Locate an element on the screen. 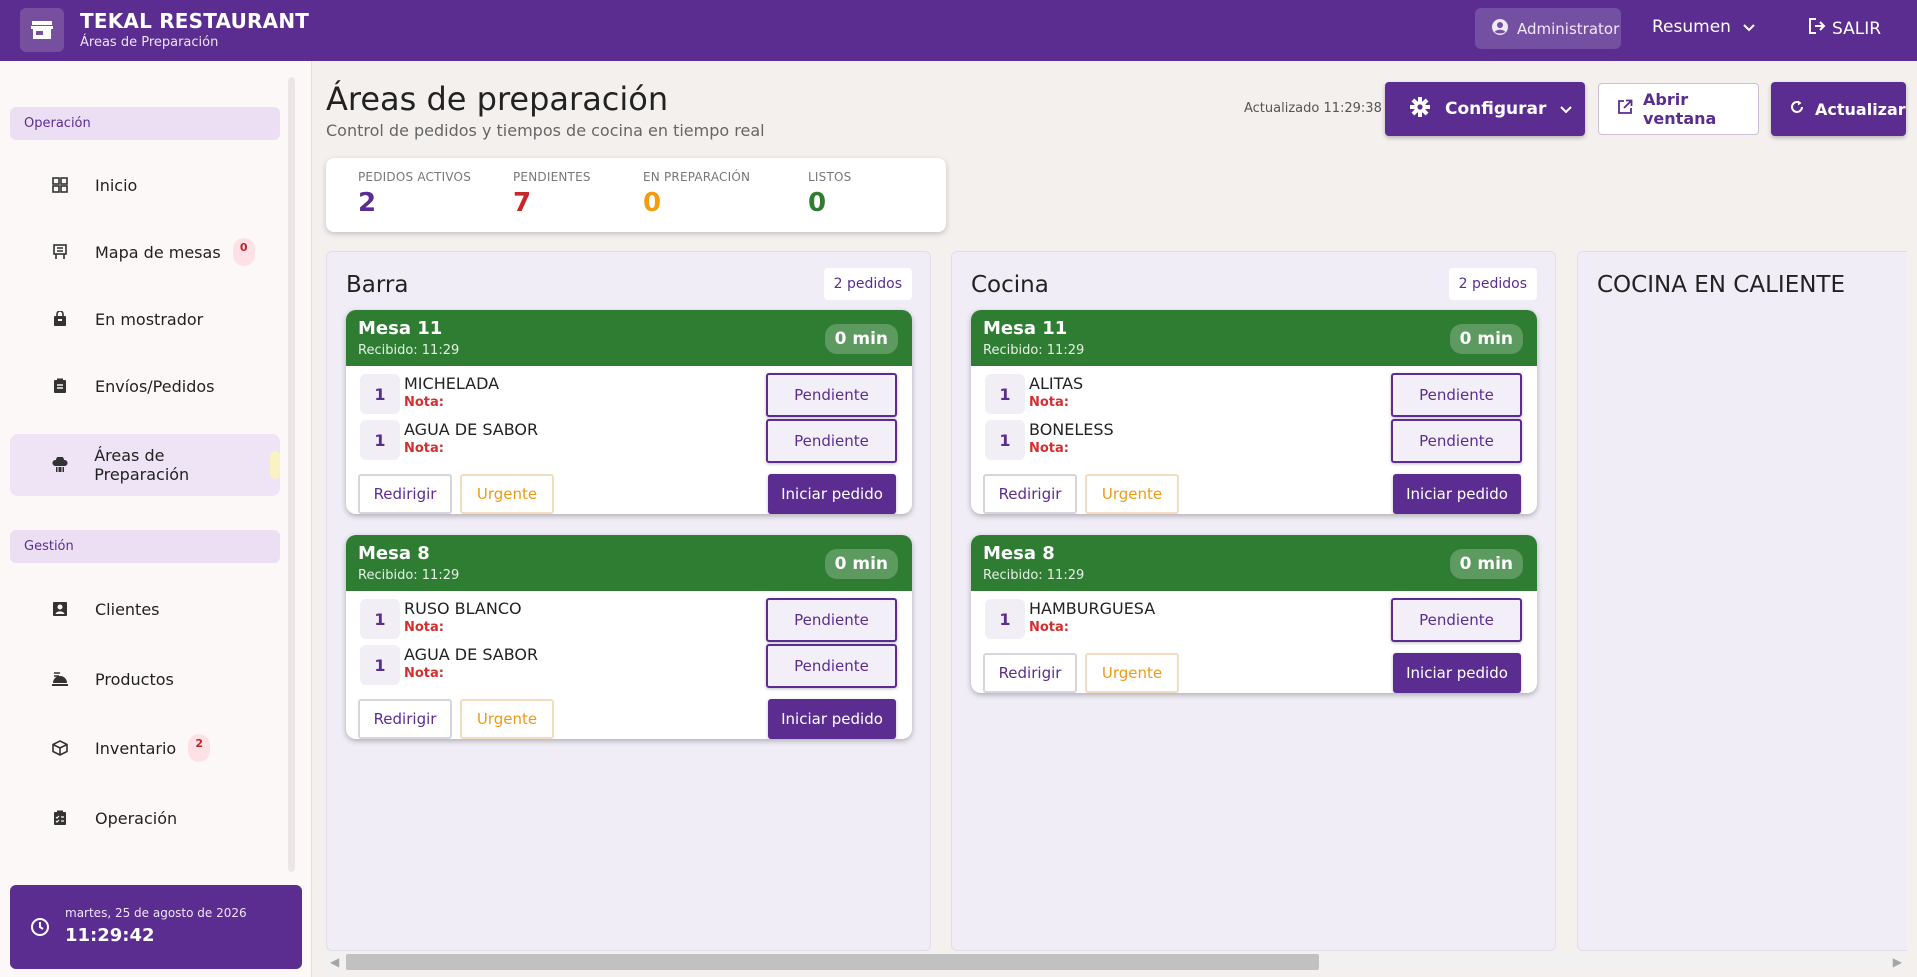 This screenshot has height=977, width=1917. scroll-right-icon: ▶ is located at coordinates (1897, 962).